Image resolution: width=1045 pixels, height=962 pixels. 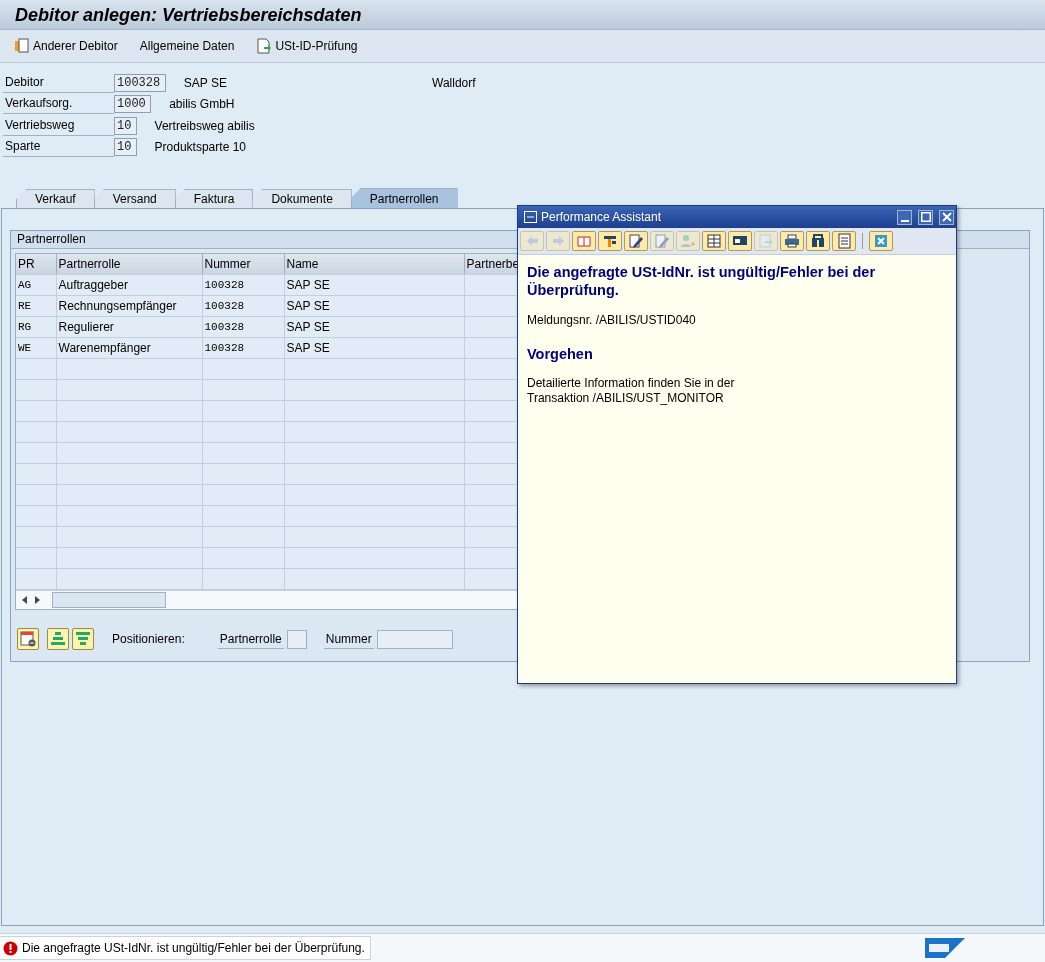 I want to click on table-cell: Regulierer, so click(x=86, y=327).